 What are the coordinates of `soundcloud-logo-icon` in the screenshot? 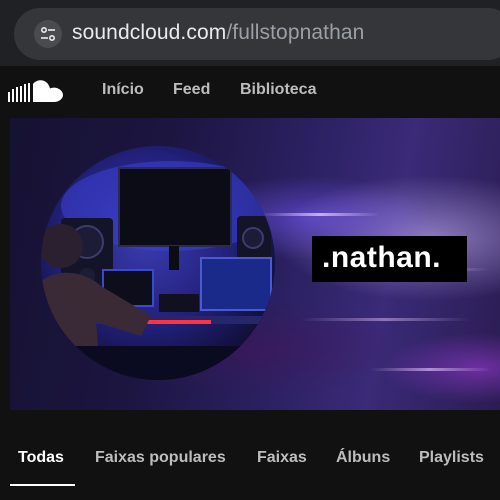 It's located at (37, 93).